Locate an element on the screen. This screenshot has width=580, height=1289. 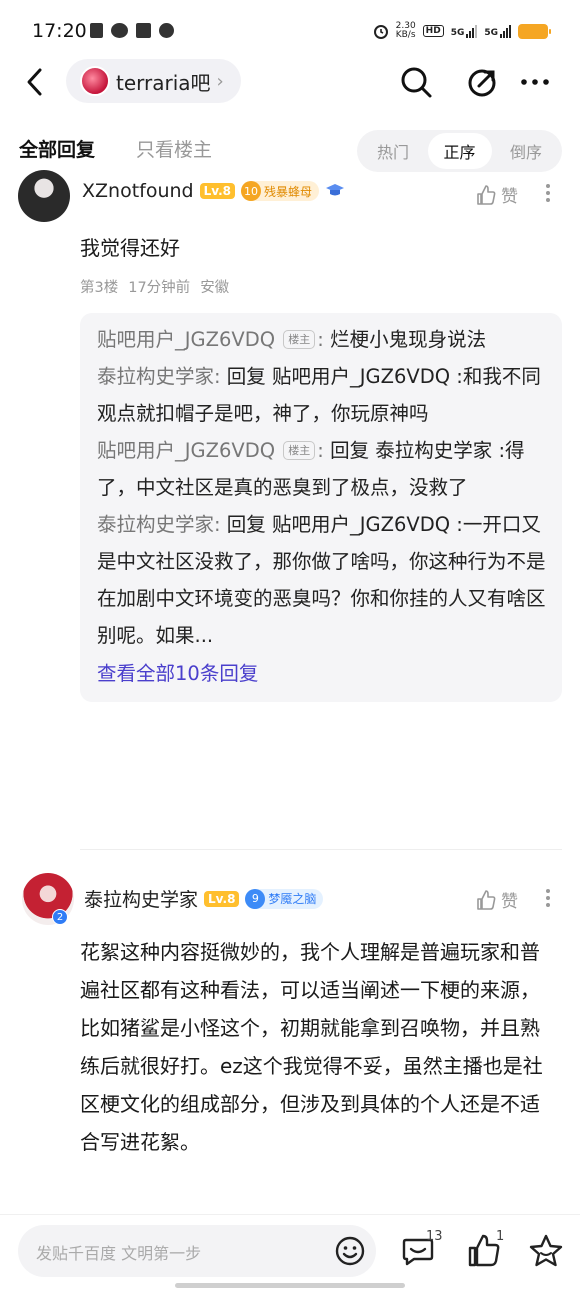
bottom-bar: 发贴千百度 文明第一步 13 1 is located at coordinates (290, 1251).